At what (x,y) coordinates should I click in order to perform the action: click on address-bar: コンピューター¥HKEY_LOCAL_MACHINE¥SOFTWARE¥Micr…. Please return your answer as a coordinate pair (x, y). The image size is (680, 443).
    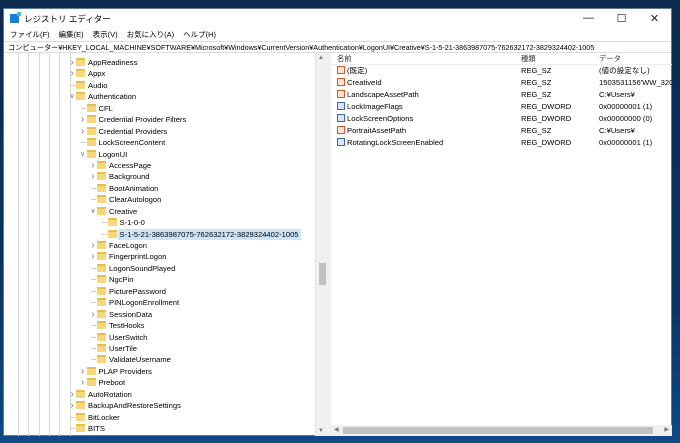
    Looking at the image, I should click on (337, 47).